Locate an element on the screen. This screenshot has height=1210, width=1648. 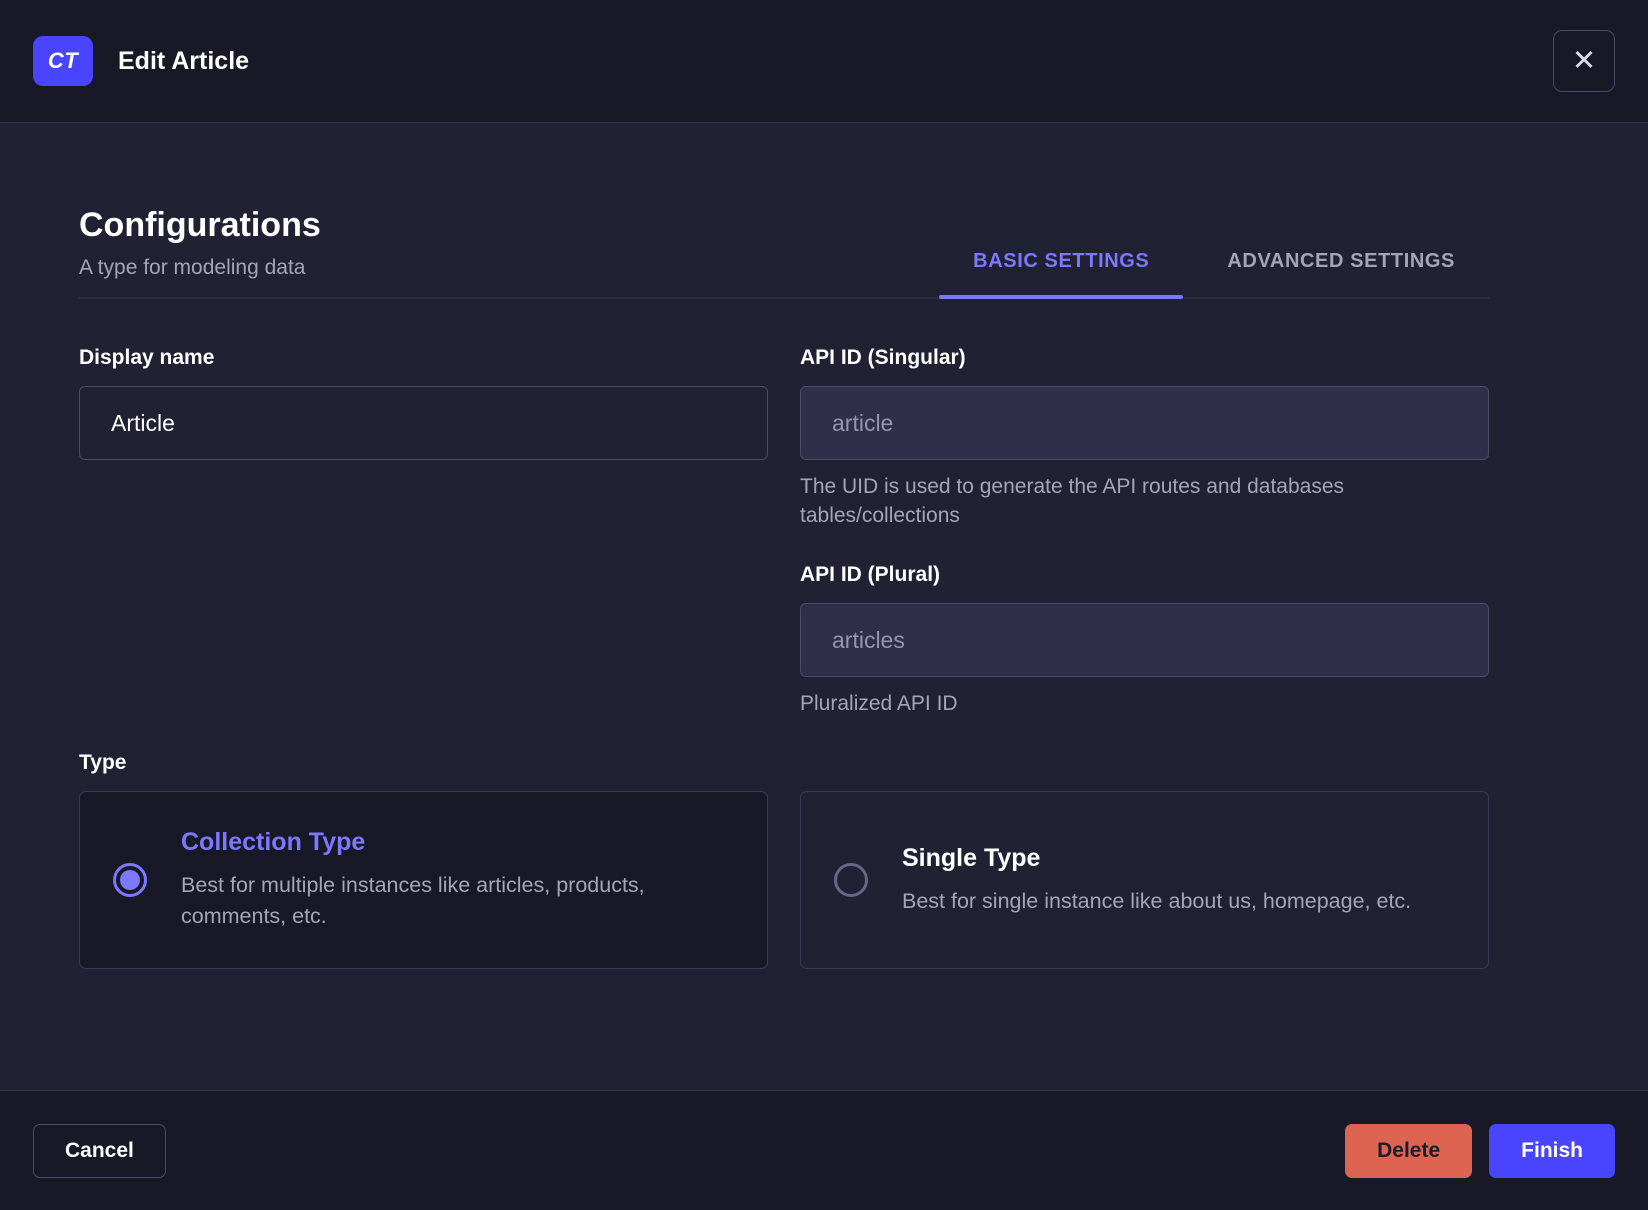
close-button: ✕ is located at coordinates (1584, 61).